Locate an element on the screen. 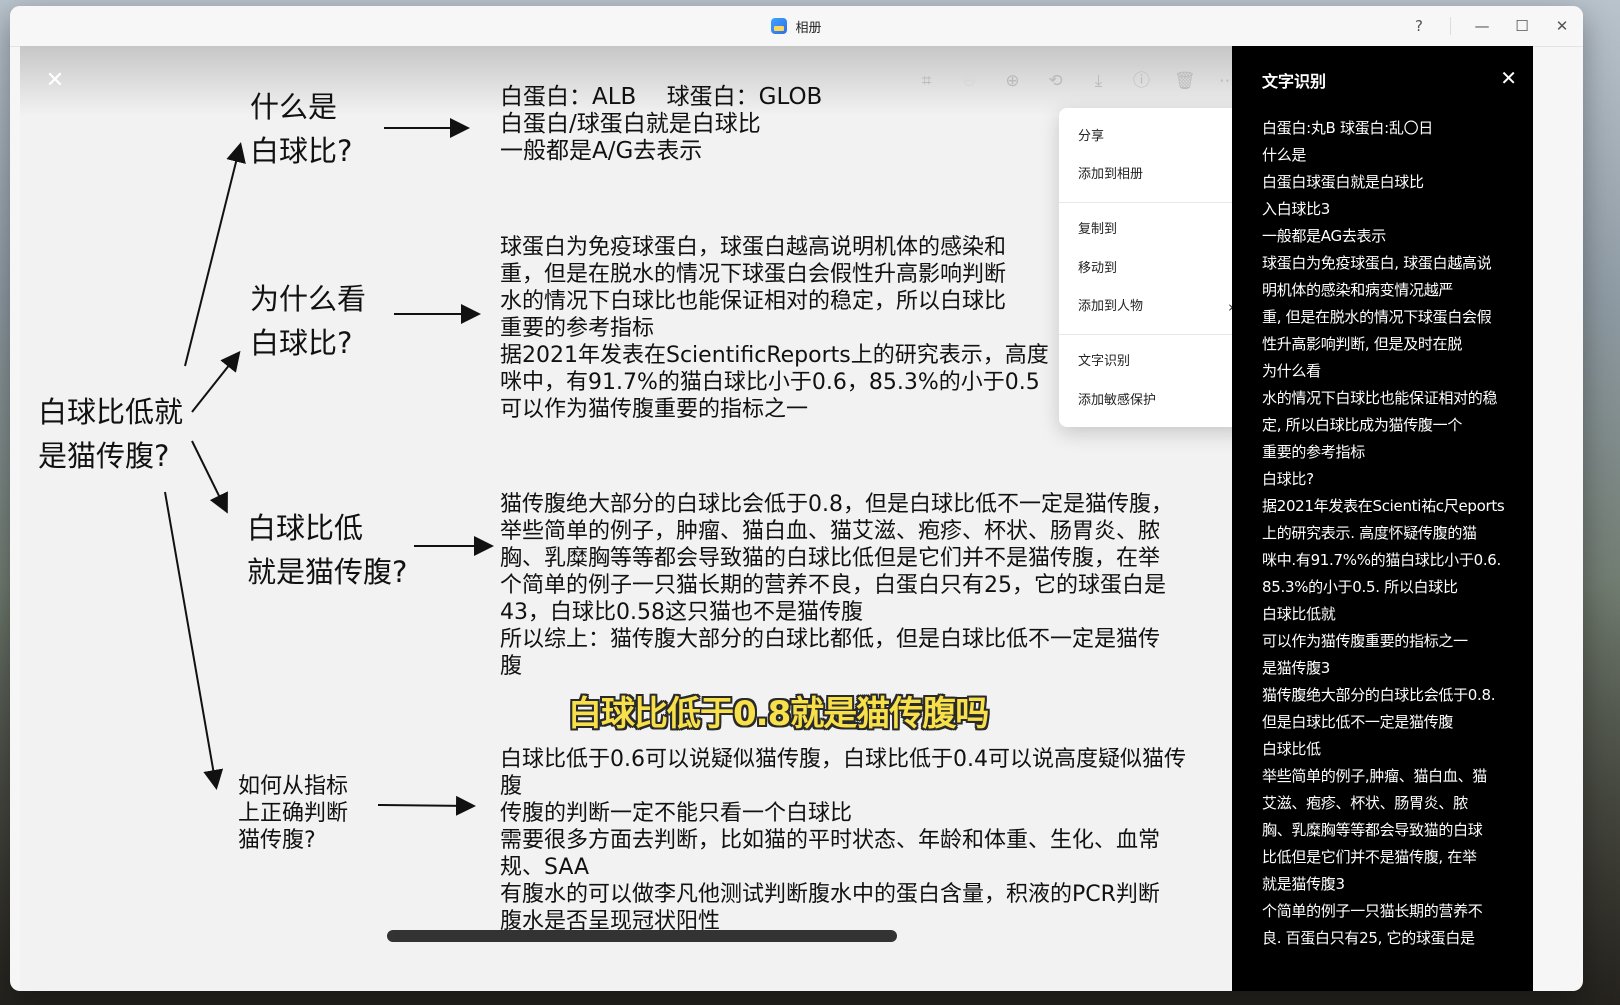  ocr-panel-title: 文字识别 is located at coordinates (1294, 81).